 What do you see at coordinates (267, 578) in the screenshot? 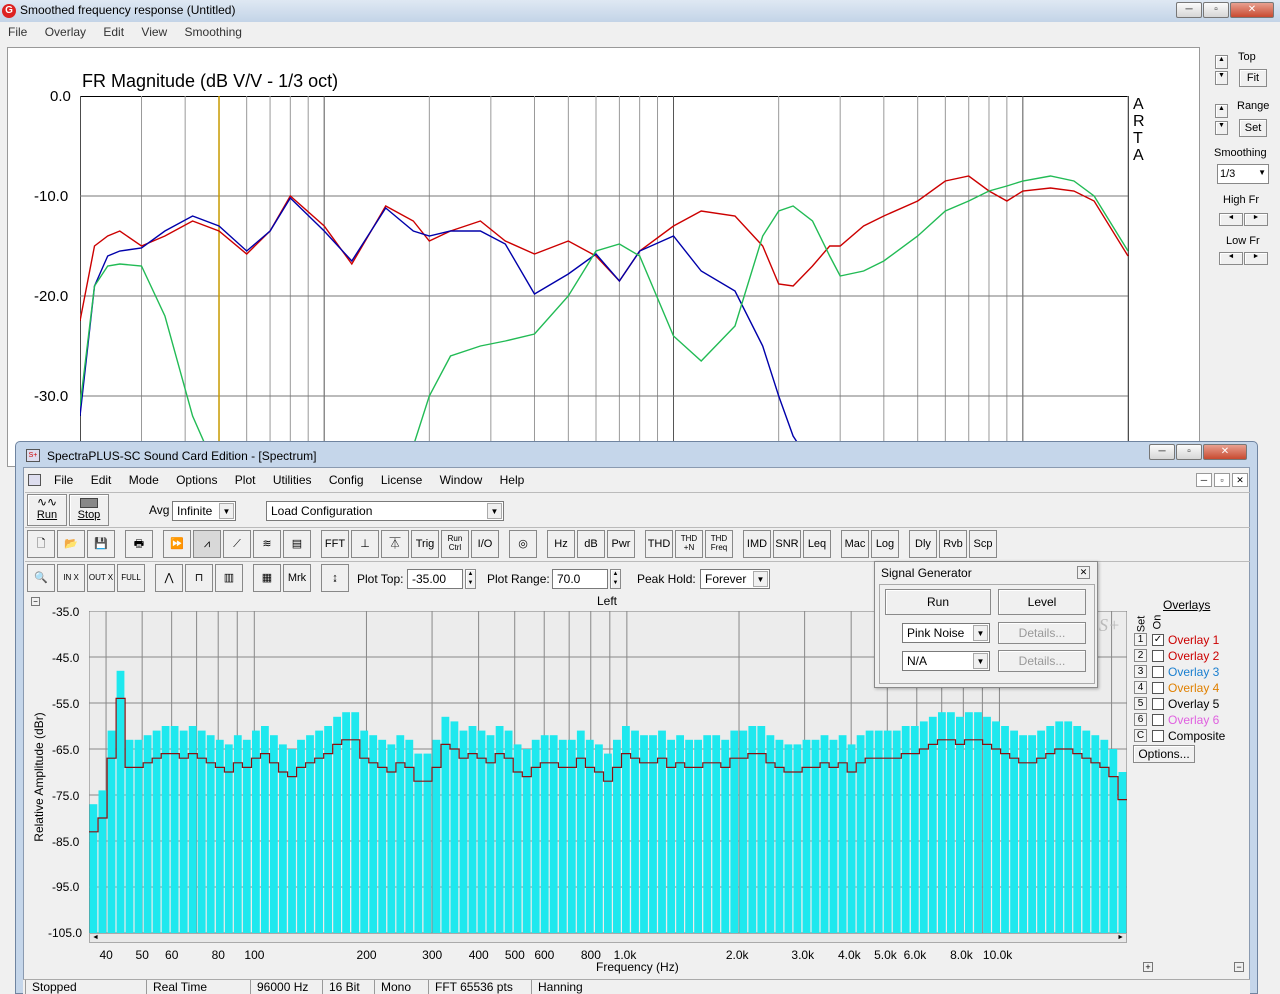
I see `table-icon: ▦` at bounding box center [267, 578].